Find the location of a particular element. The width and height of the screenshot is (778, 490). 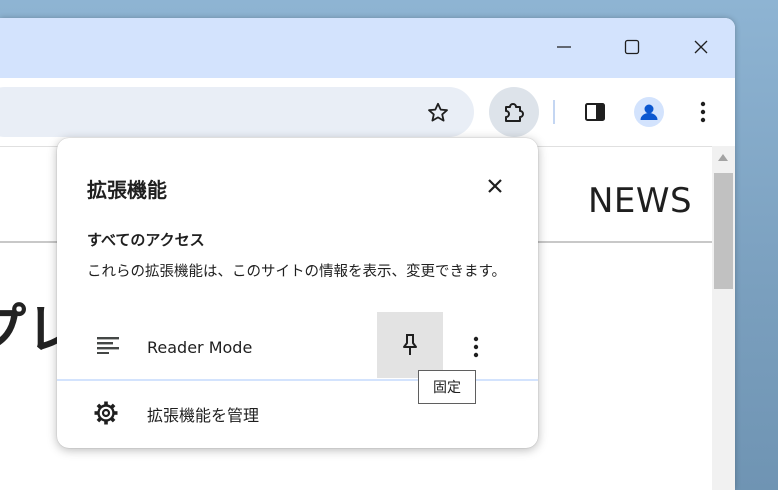

star-icon is located at coordinates (438, 112).